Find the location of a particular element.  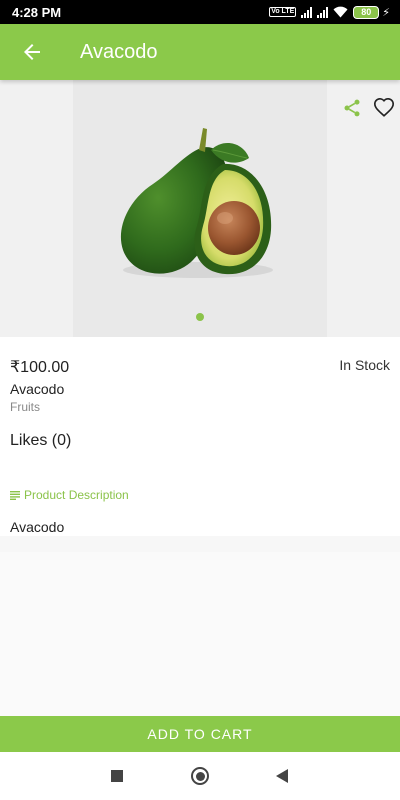

wifi-icon is located at coordinates (340, 12).